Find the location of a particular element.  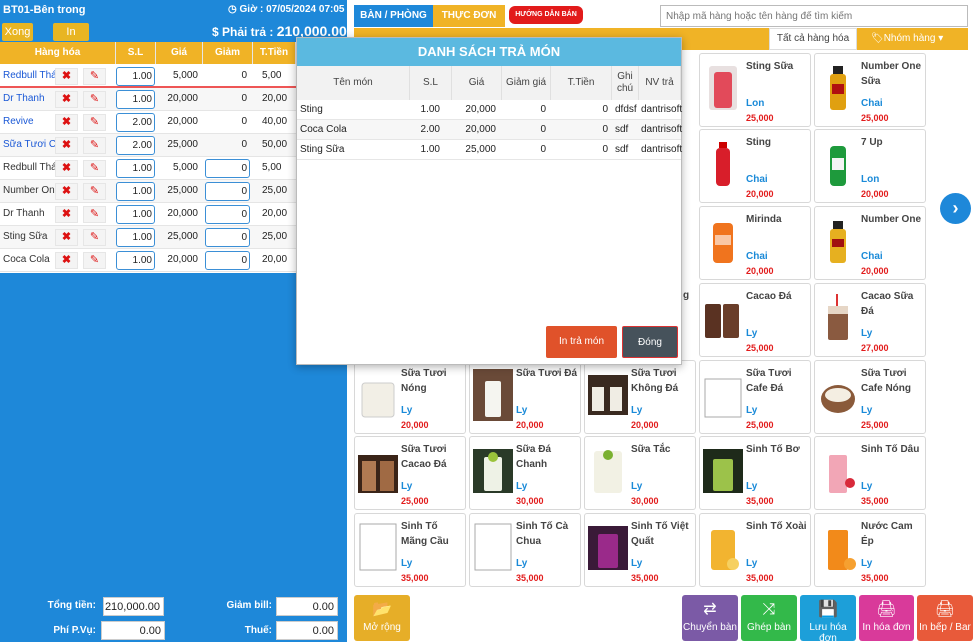

table-row: Coca Cola ✖ ✎ 1.00 20,000 0 20,00 is located at coordinates (148, 260).